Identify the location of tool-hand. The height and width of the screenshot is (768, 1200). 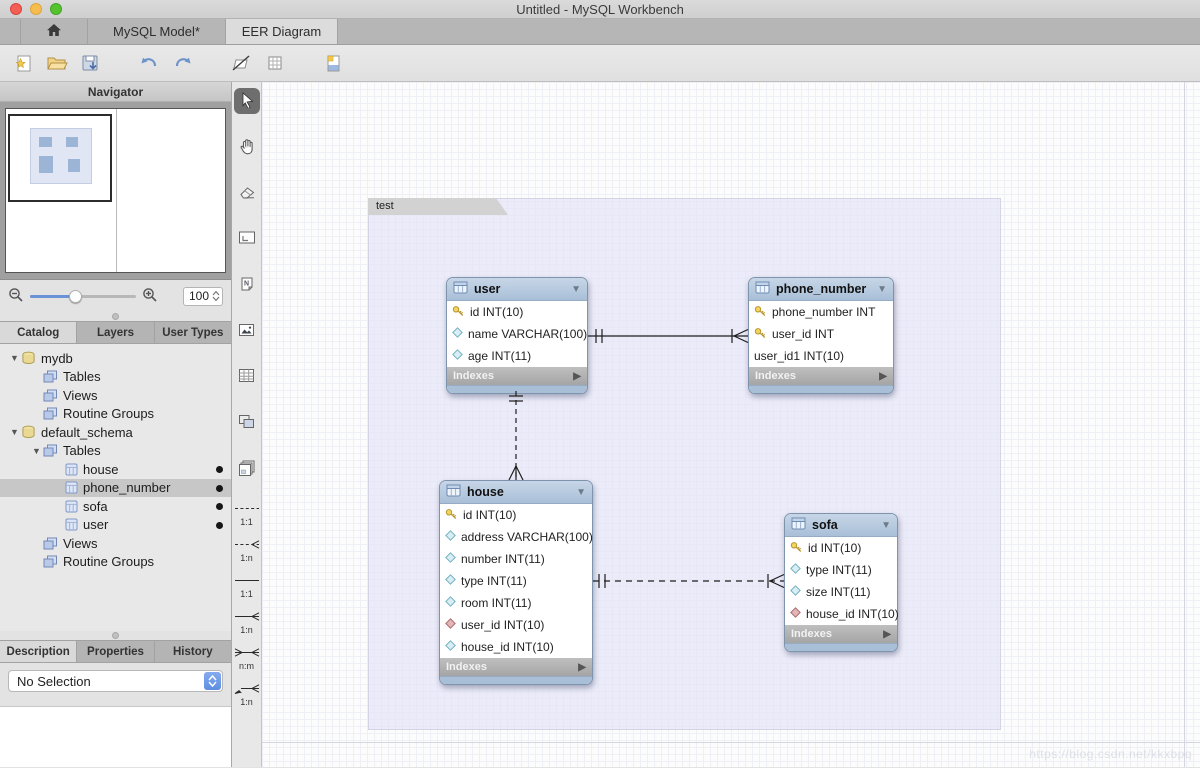
(247, 147).